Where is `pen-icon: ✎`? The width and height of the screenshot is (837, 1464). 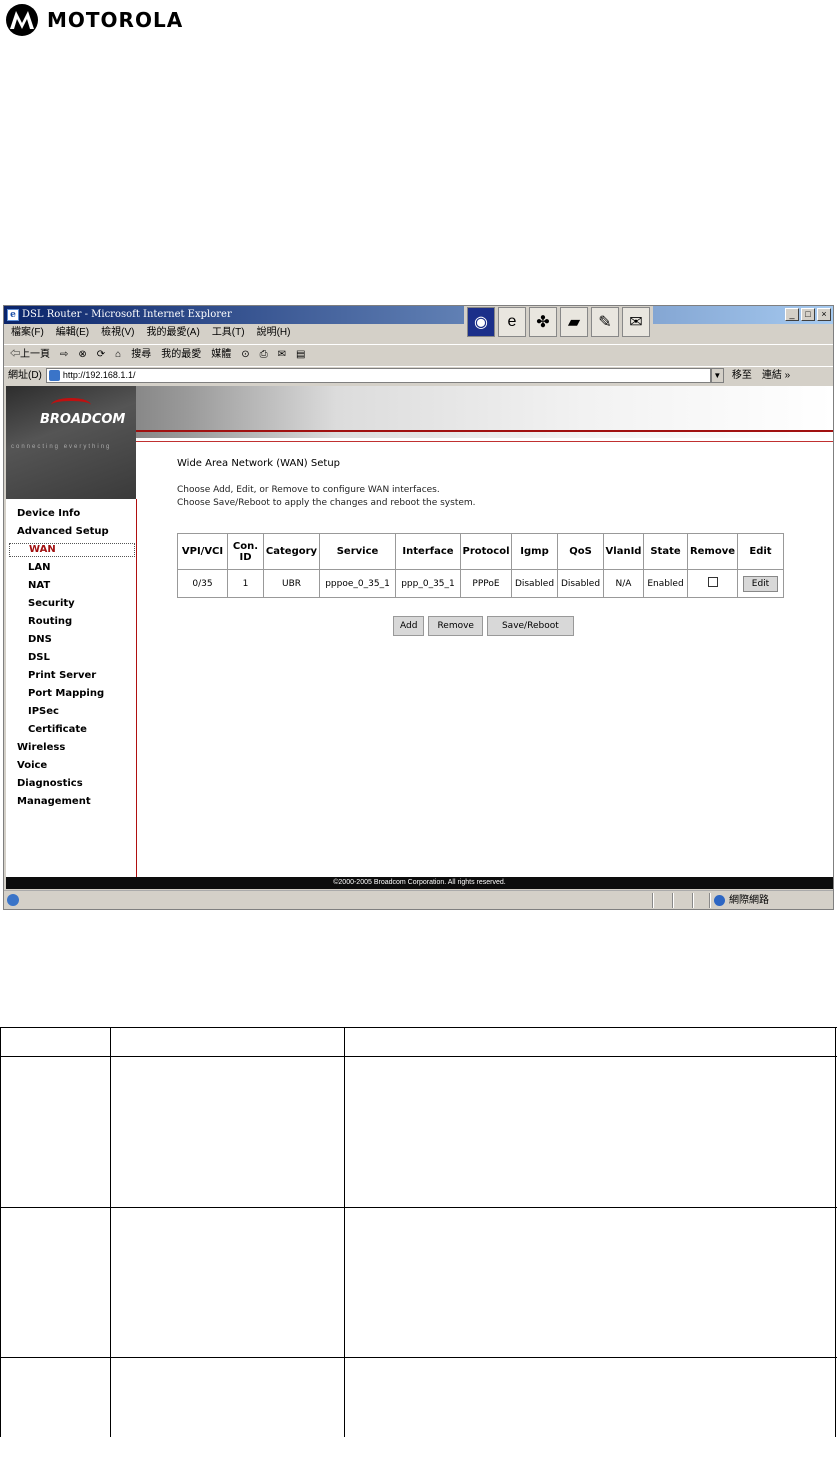
pen-icon: ✎ is located at coordinates (605, 322).